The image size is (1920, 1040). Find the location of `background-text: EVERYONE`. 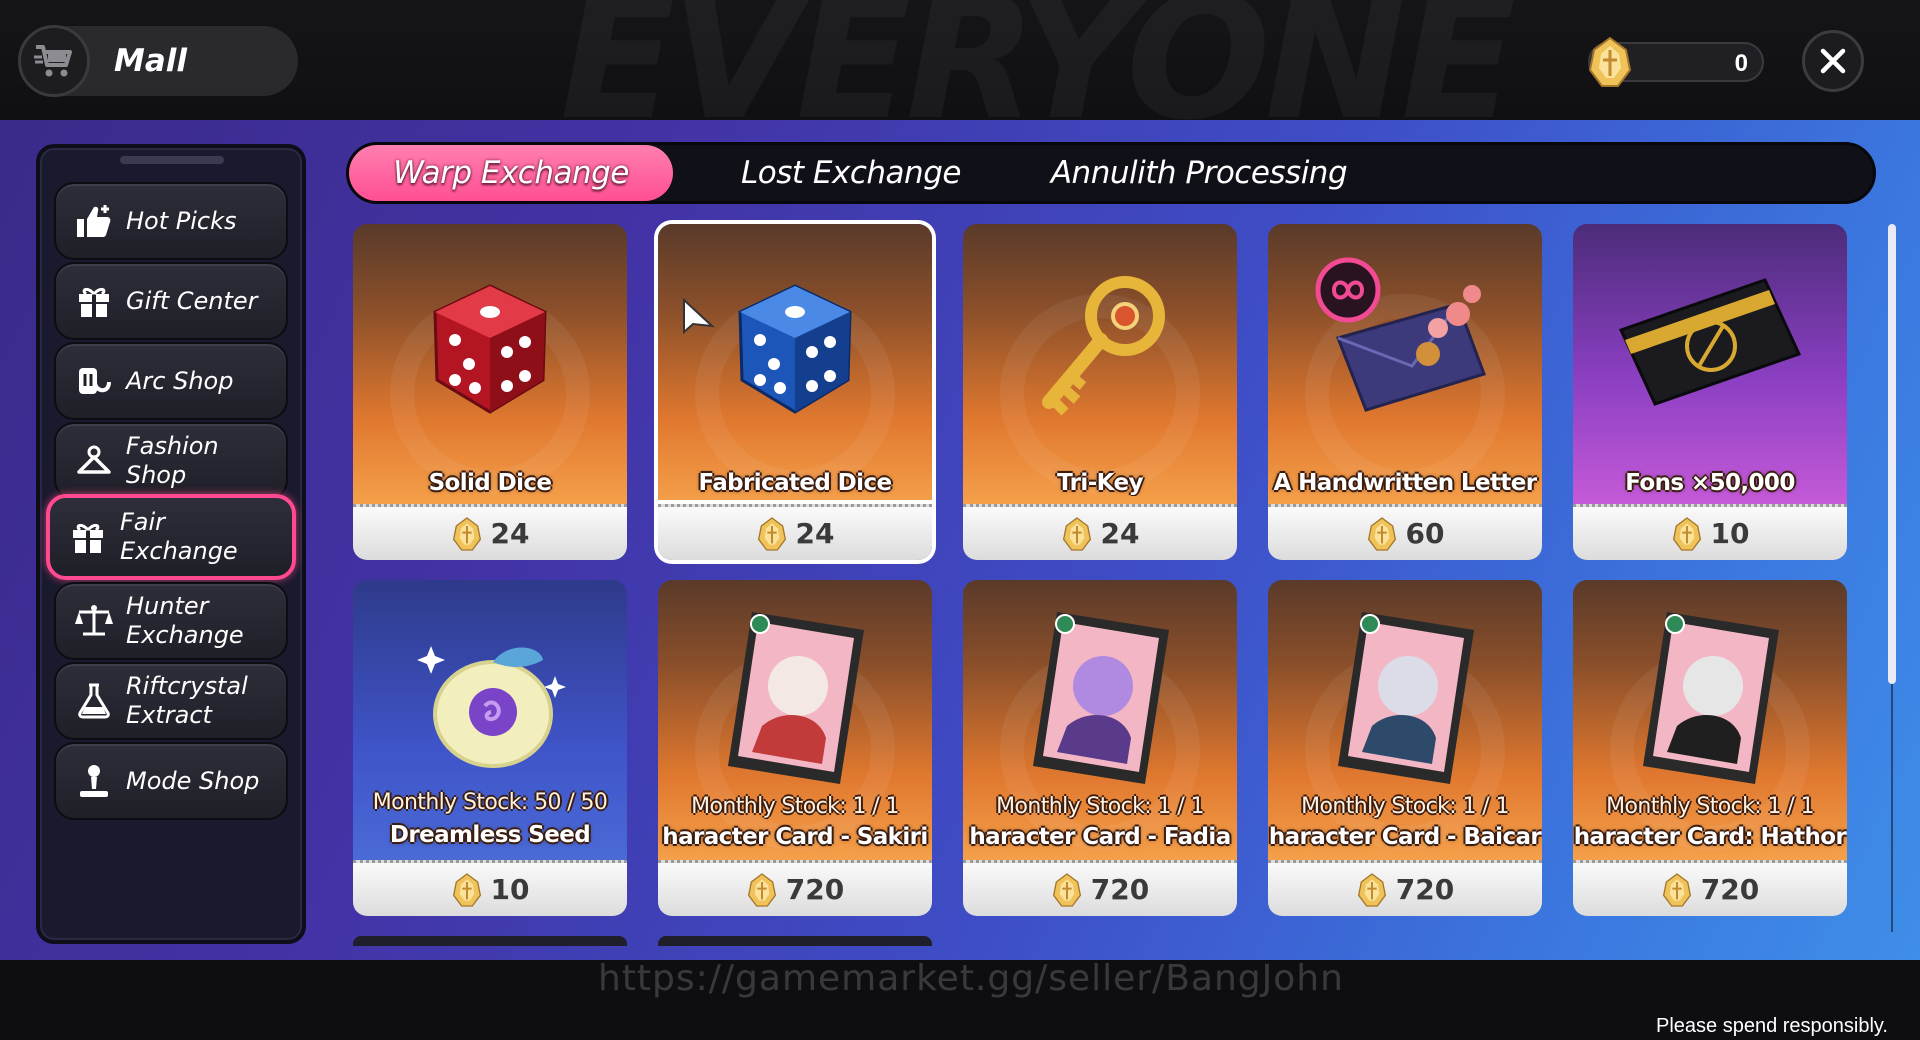

background-text: EVERYONE is located at coordinates (1038, 60).